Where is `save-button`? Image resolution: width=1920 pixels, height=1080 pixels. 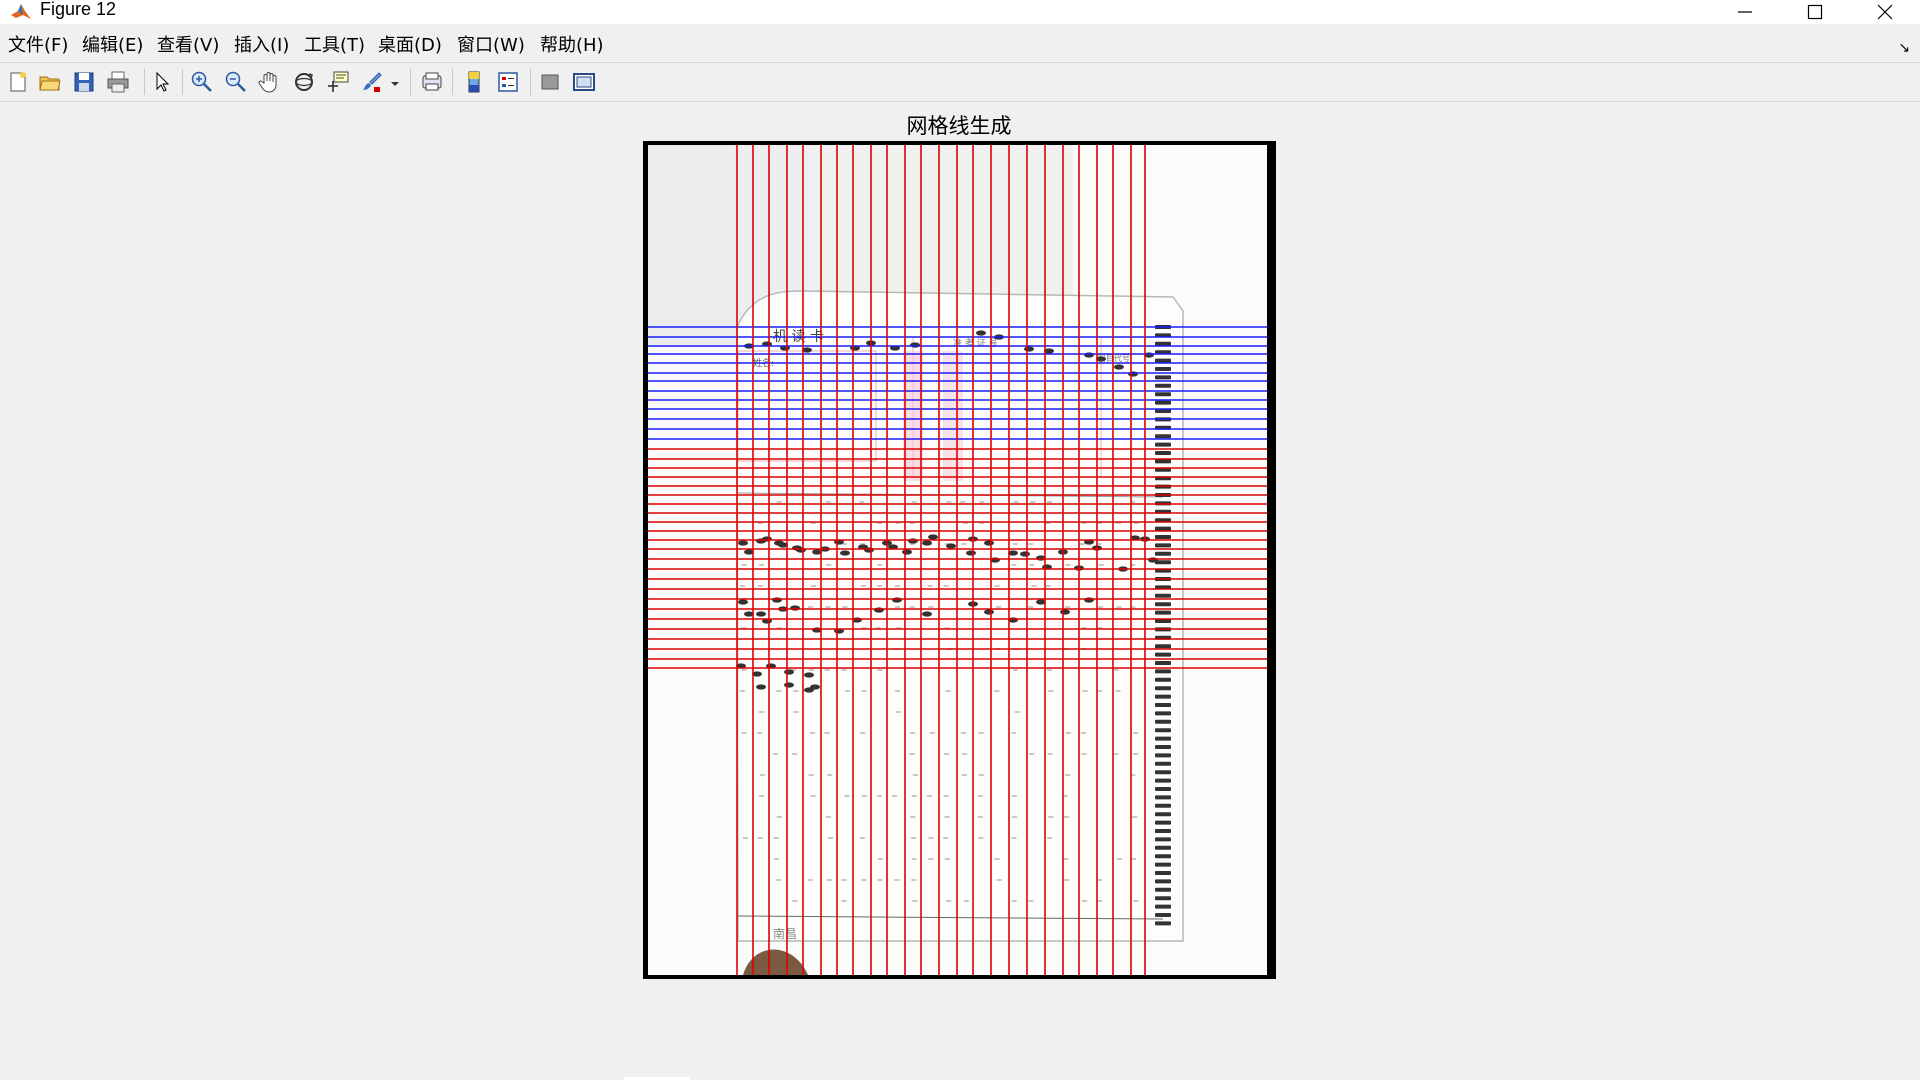
save-button is located at coordinates (84, 82).